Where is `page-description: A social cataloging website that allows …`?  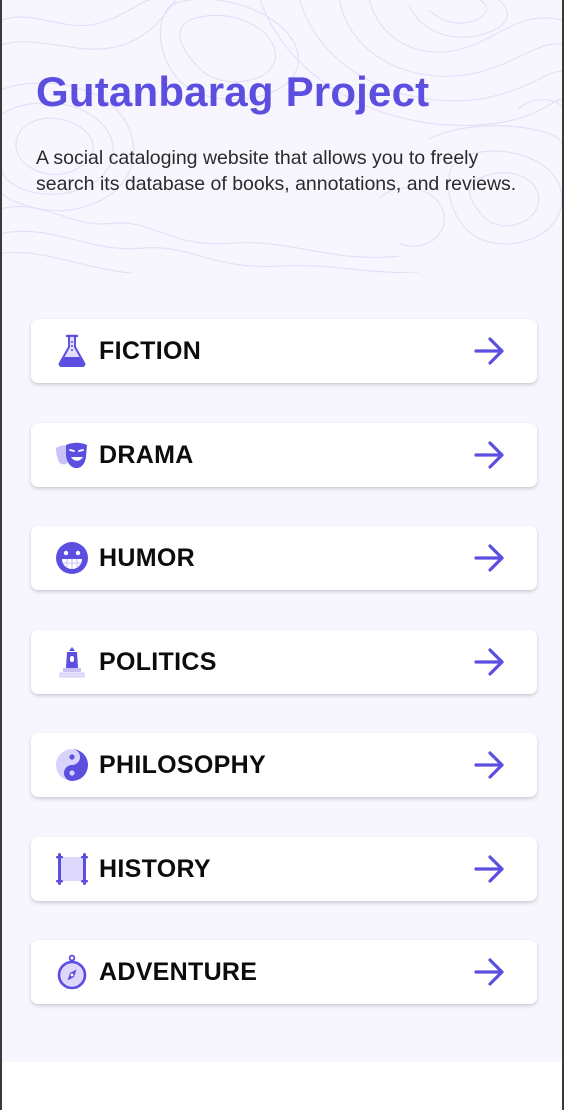 page-description: A social cataloging website that allows … is located at coordinates (276, 171).